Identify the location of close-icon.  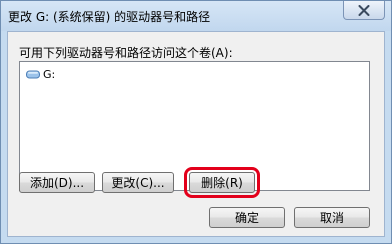
(364, 10).